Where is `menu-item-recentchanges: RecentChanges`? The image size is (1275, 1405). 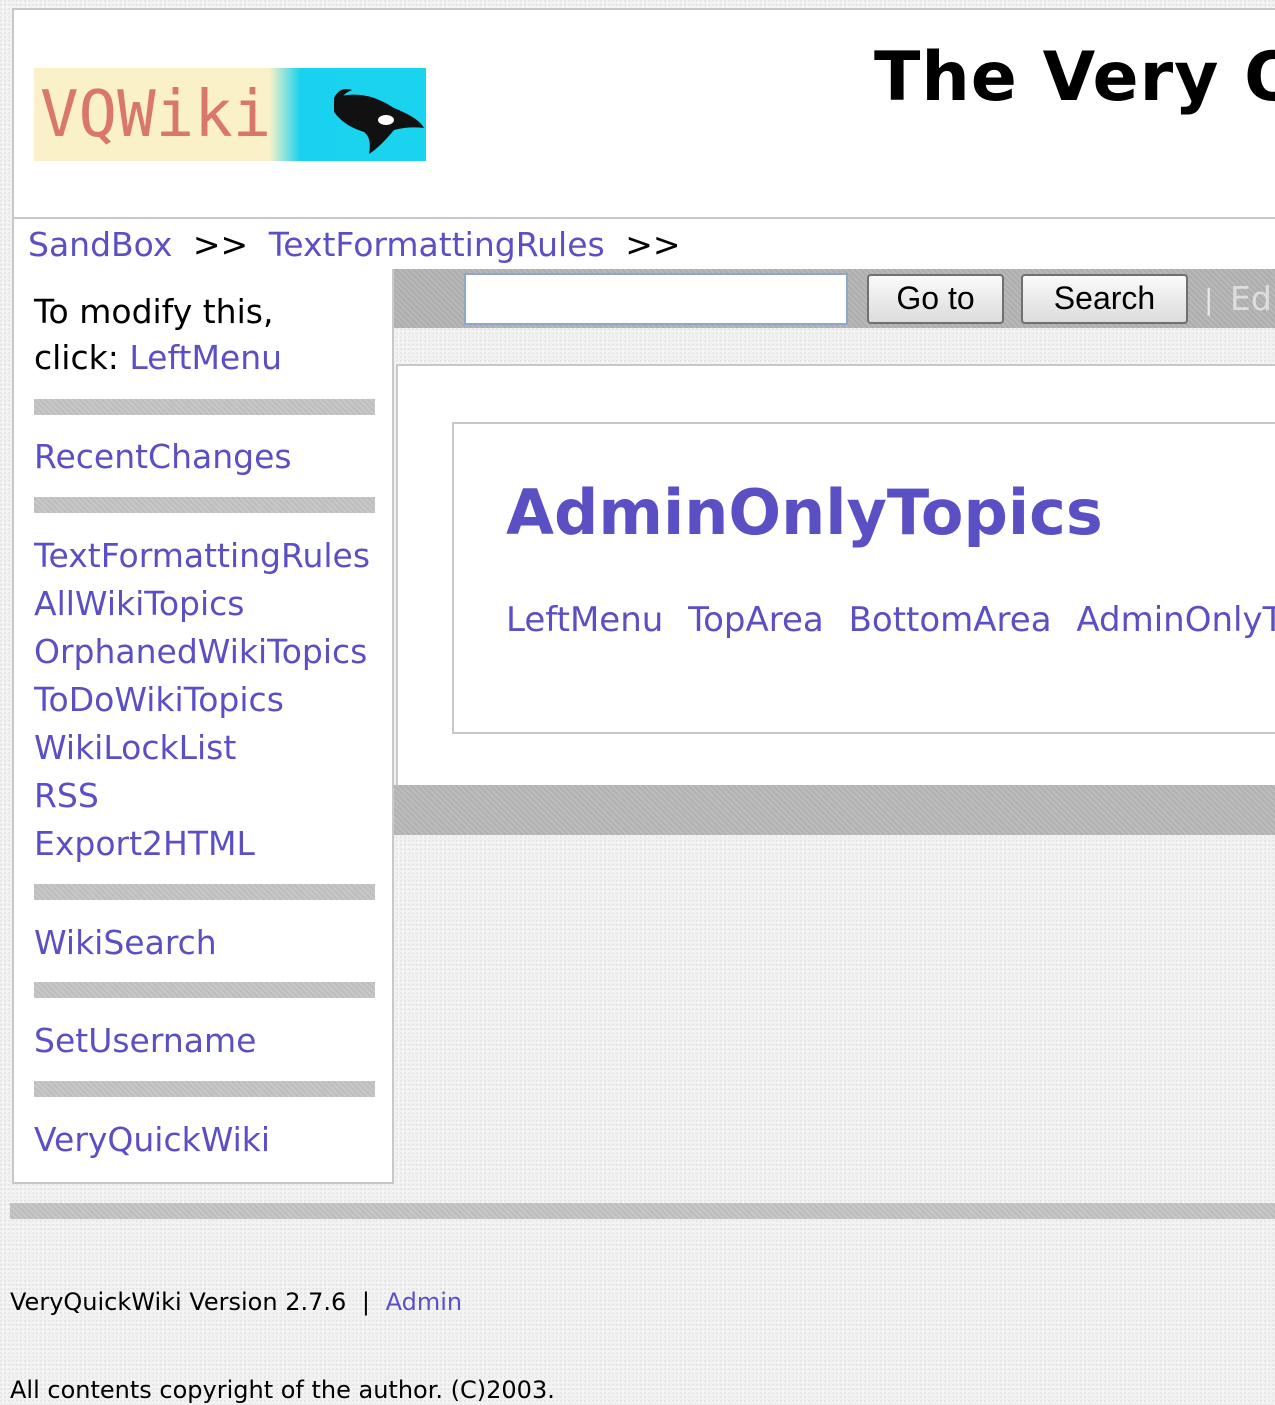 menu-item-recentchanges: RecentChanges is located at coordinates (163, 457).